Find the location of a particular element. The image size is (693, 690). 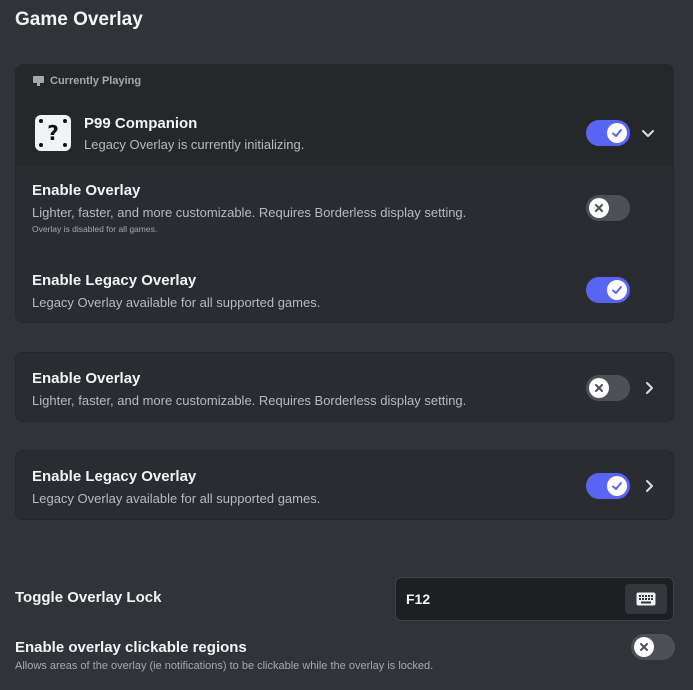

keybind-value: F12 is located at coordinates (418, 599).